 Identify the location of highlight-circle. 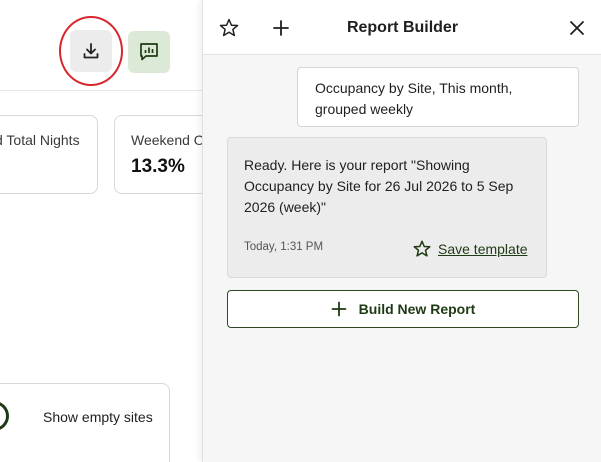
(91, 51).